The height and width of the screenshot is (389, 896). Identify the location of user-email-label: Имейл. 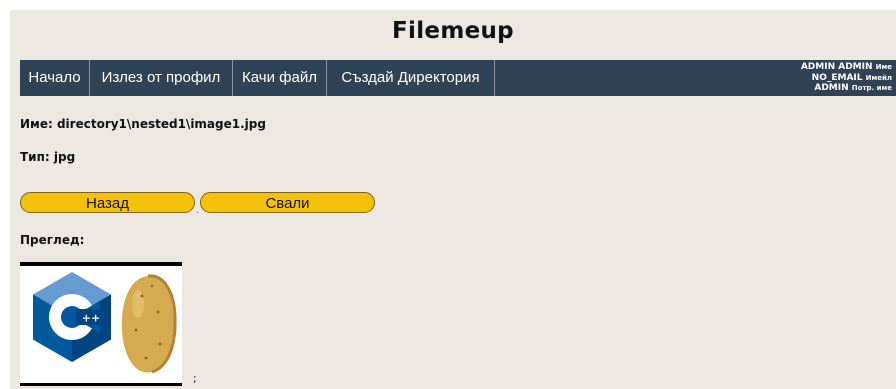
(878, 77).